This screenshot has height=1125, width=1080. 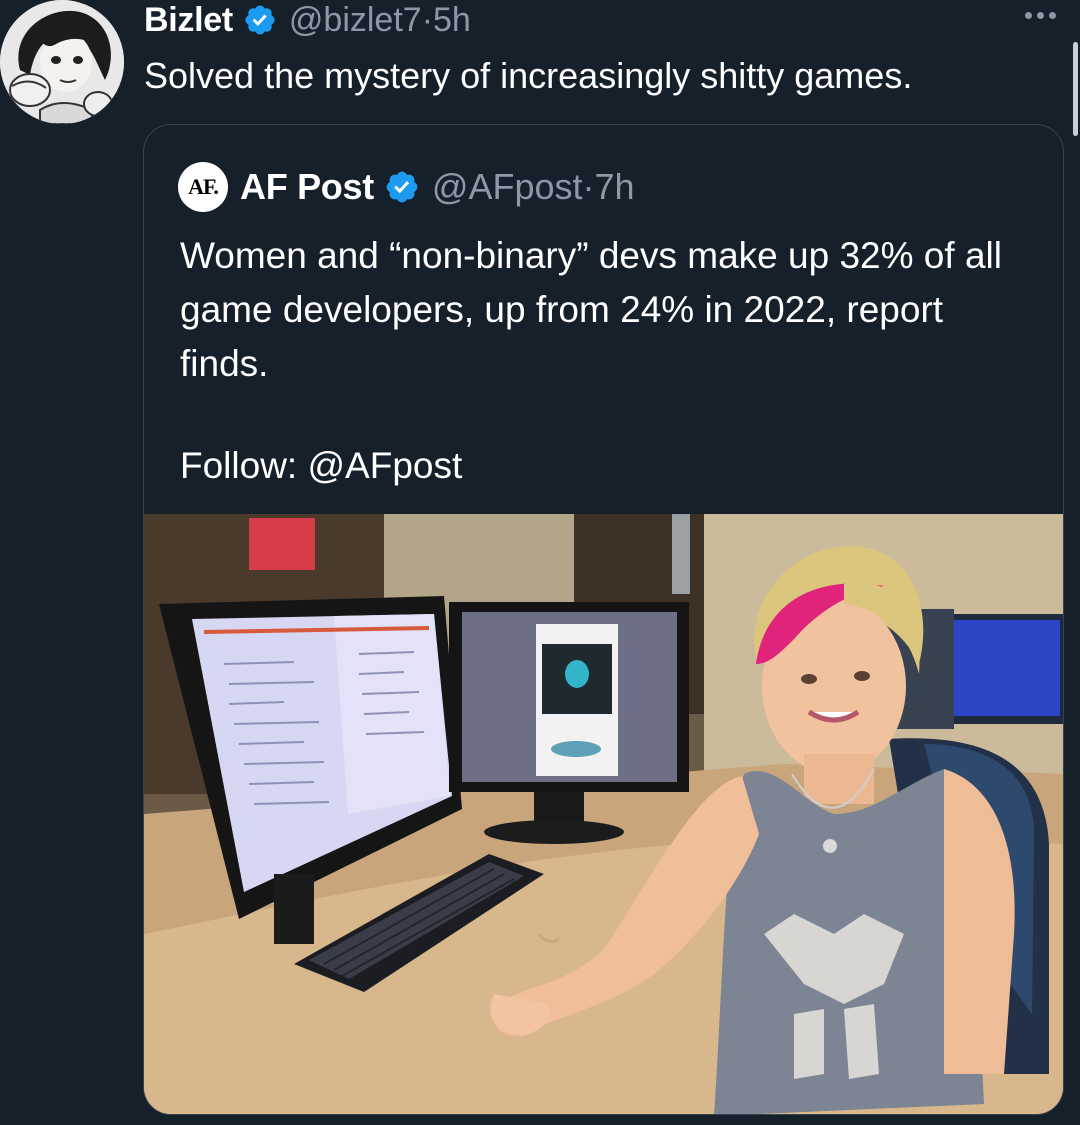 I want to click on tweet-time: 5h, so click(x=452, y=20).